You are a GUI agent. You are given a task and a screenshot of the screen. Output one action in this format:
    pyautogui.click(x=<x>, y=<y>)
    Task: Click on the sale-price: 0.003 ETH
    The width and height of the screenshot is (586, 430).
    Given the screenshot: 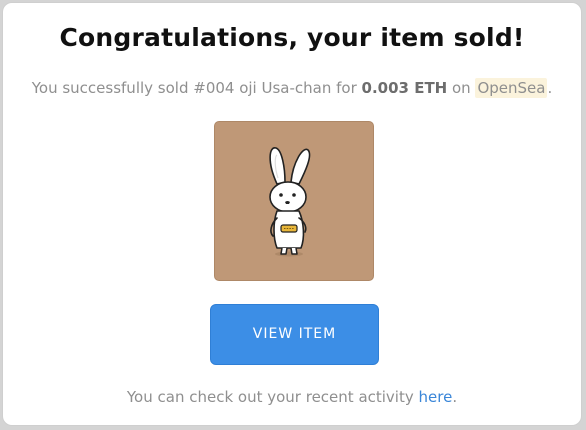 What is the action you would take?
    pyautogui.click(x=404, y=88)
    